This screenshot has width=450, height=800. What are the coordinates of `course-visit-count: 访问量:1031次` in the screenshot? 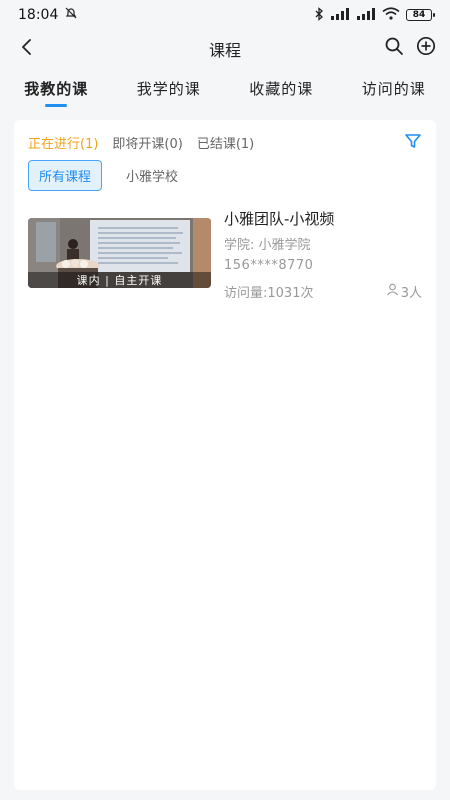 It's located at (269, 293).